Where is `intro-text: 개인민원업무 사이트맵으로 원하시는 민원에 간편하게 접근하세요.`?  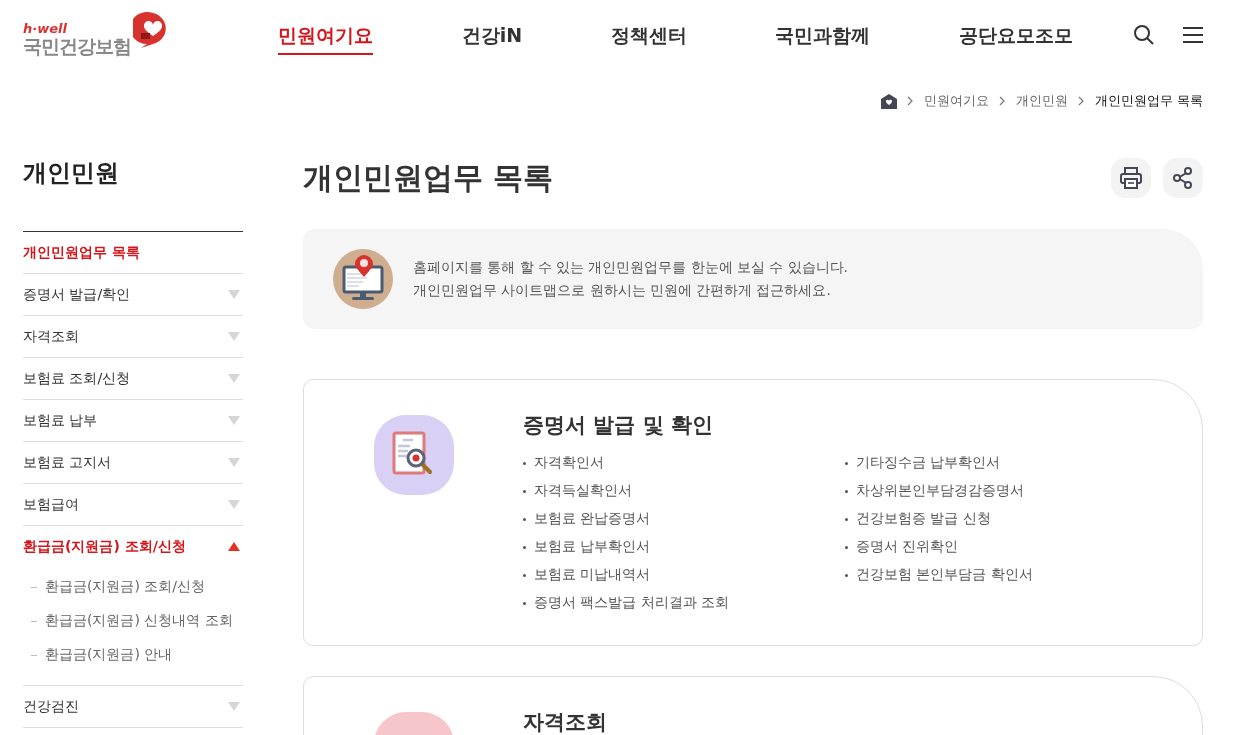
intro-text: 개인민원업무 사이트맵으로 원하시는 민원에 간편하게 접근하세요. is located at coordinates (622, 290).